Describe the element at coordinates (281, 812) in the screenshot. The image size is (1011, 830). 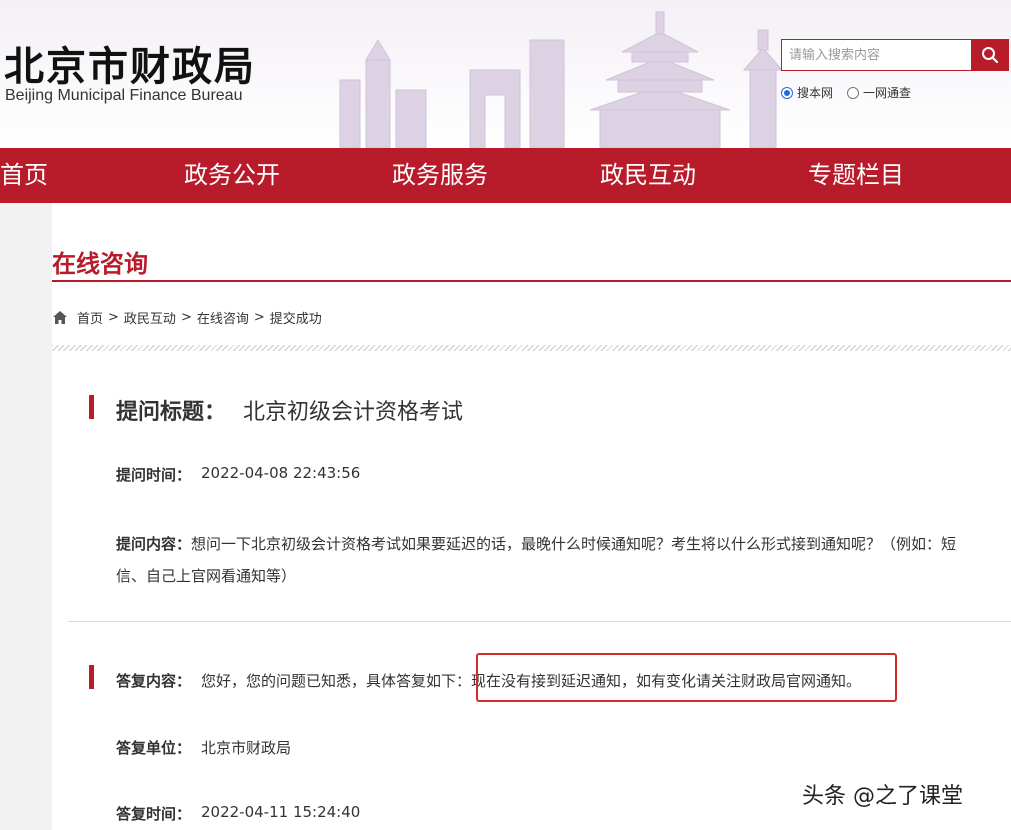
I see `reply-time: 2022-04-11 15:24:40` at that location.